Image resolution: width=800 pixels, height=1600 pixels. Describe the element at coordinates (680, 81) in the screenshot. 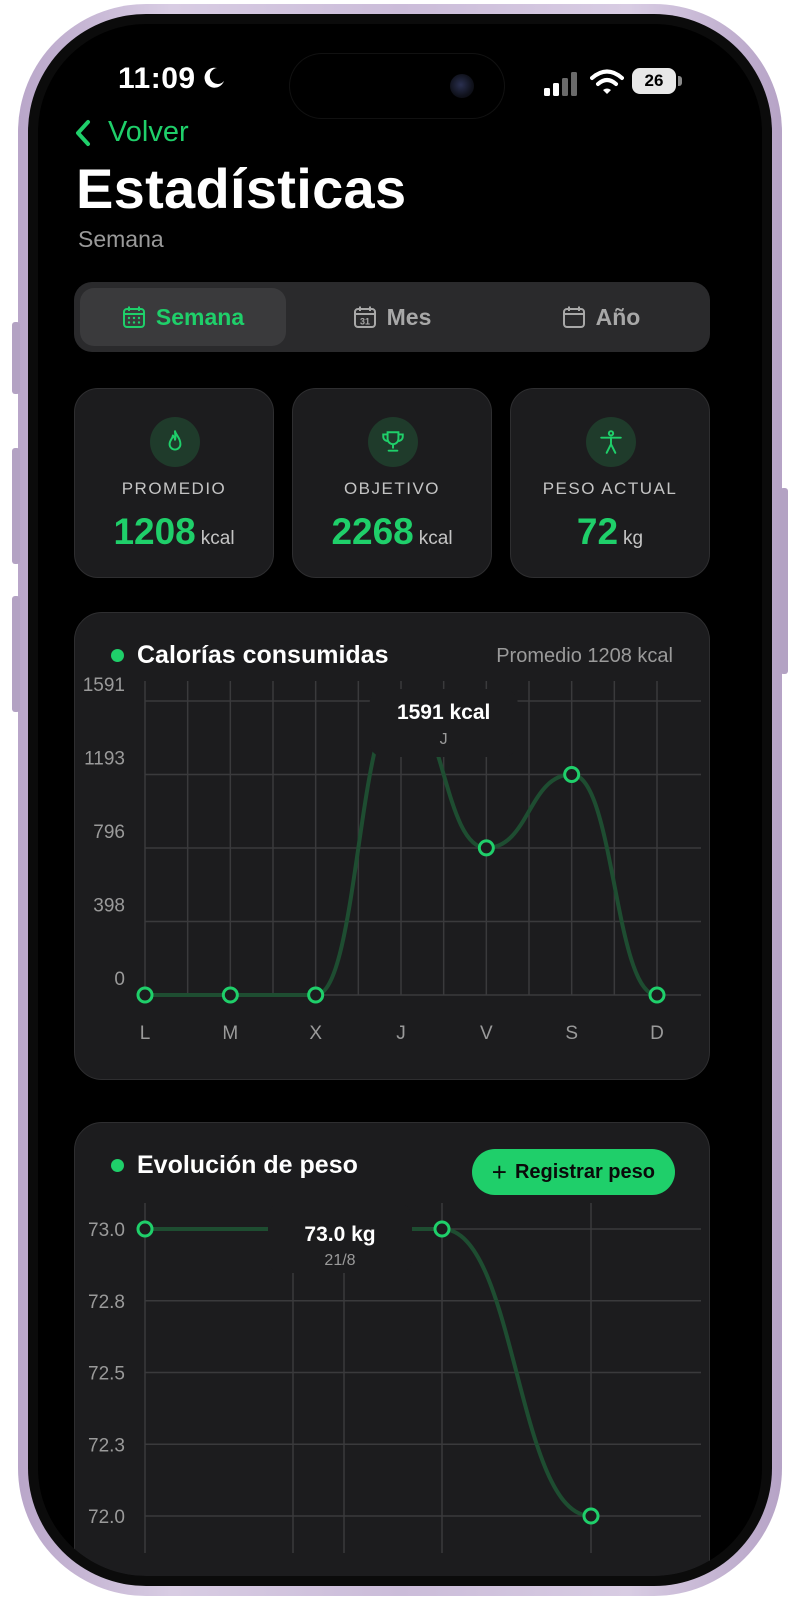

I see `battery-tip` at that location.